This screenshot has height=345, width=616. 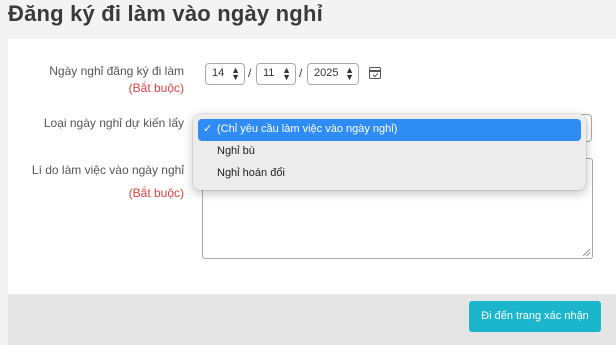 I want to click on reason-label: Lí do làm việc vào ngày nghỉ, so click(x=107, y=170).